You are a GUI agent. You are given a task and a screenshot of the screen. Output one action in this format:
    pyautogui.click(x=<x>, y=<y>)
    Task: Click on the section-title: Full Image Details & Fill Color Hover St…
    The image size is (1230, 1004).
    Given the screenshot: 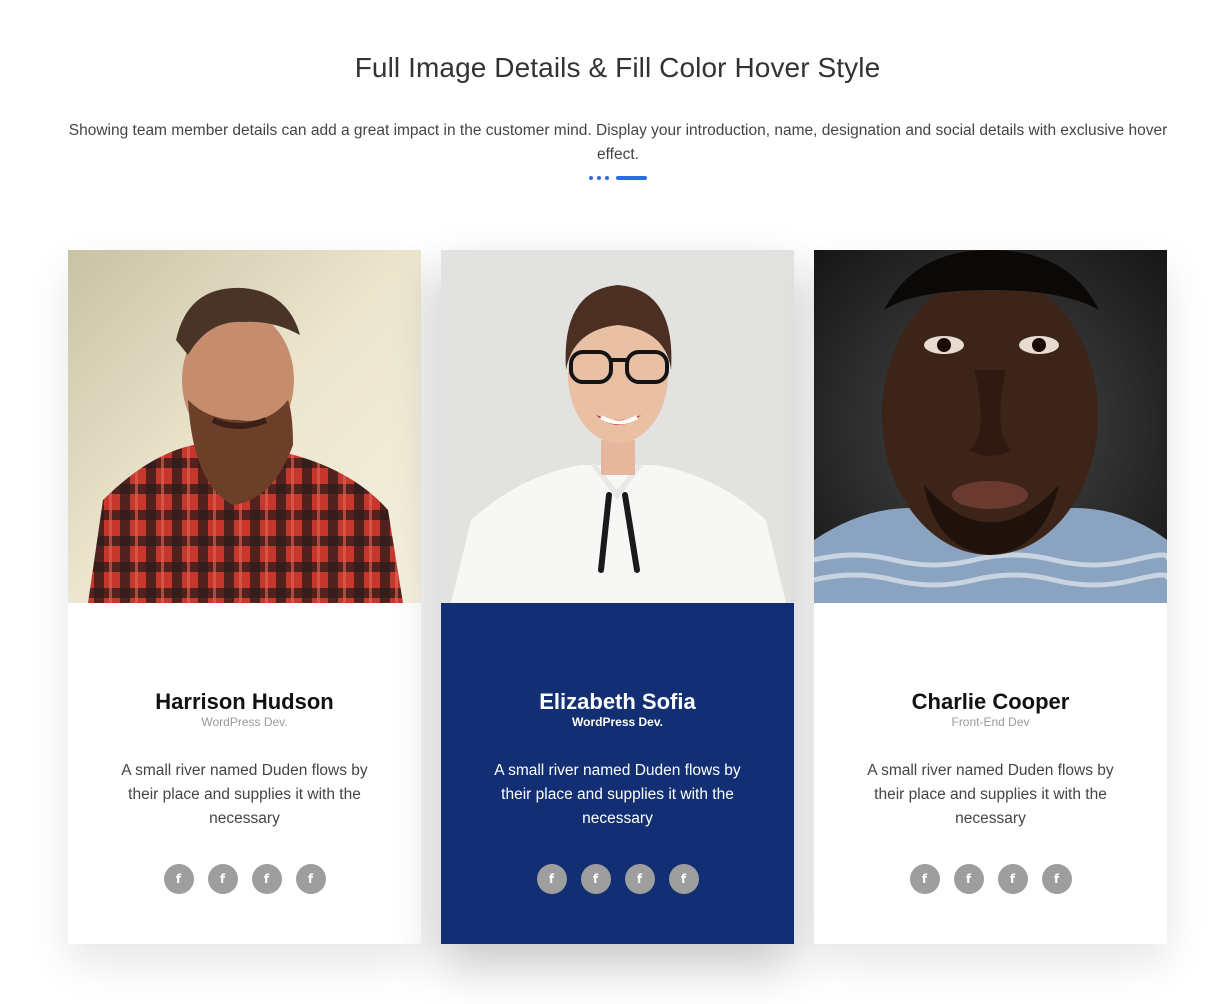 What is the action you would take?
    pyautogui.click(x=617, y=67)
    